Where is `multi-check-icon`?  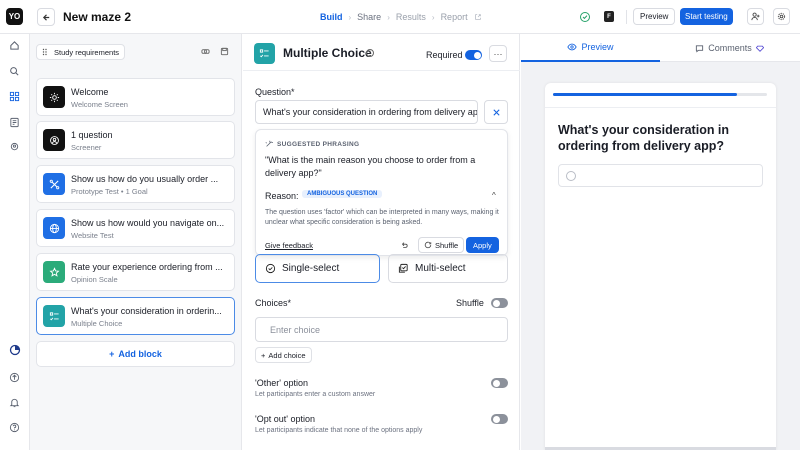 multi-check-icon is located at coordinates (403, 268).